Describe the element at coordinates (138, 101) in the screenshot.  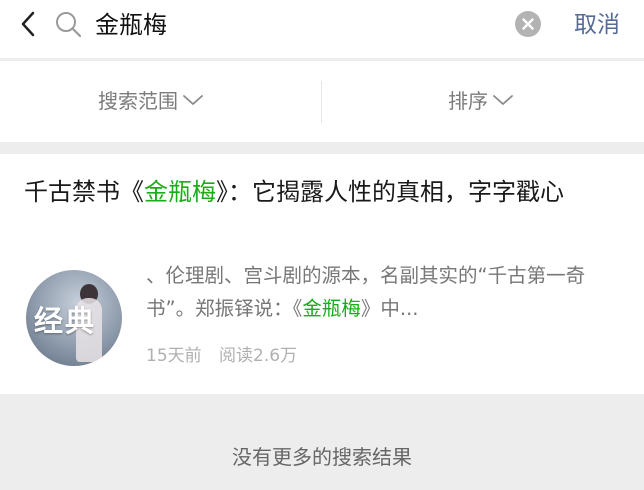
I see `search-scope-label: 搜索范围` at that location.